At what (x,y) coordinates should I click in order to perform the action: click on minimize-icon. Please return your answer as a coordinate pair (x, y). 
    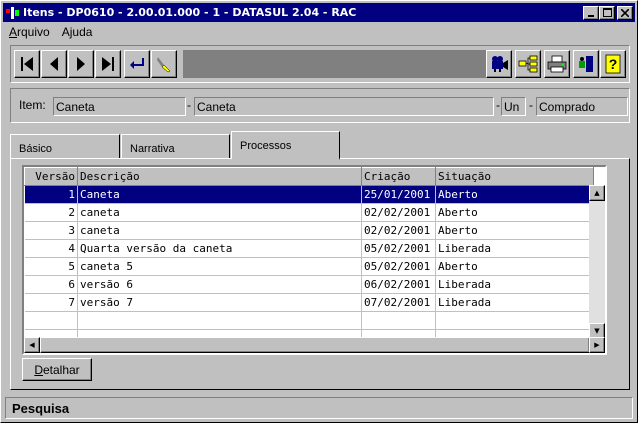
    Looking at the image, I should click on (591, 15).